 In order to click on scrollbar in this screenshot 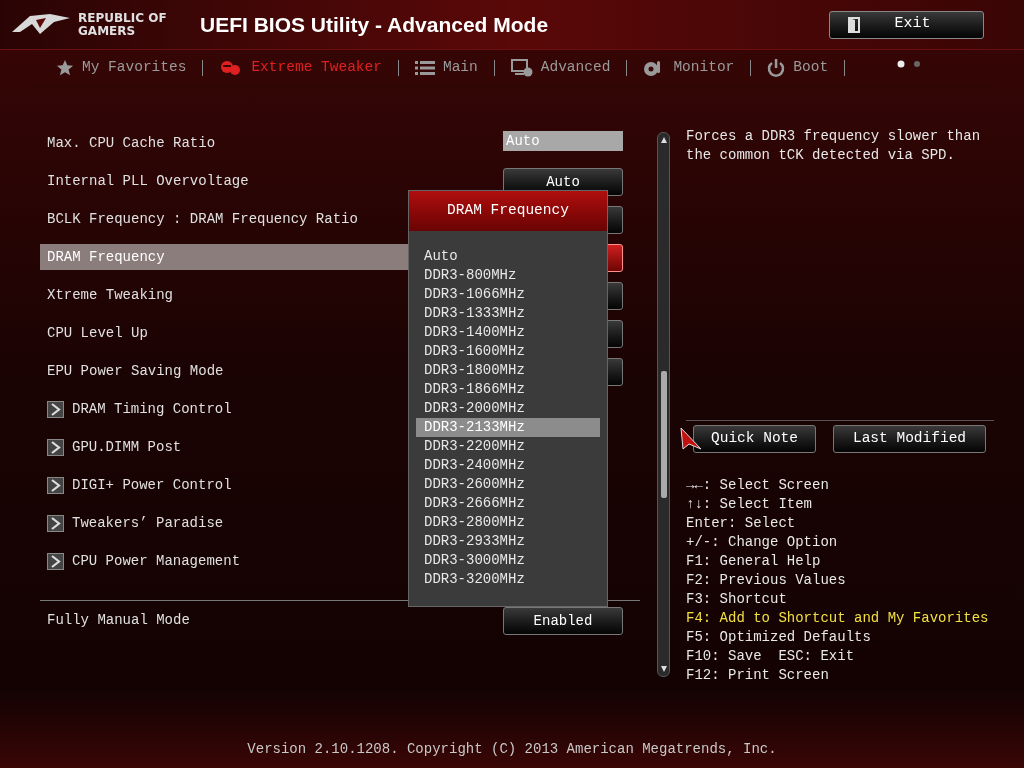, I will do `click(663, 404)`.